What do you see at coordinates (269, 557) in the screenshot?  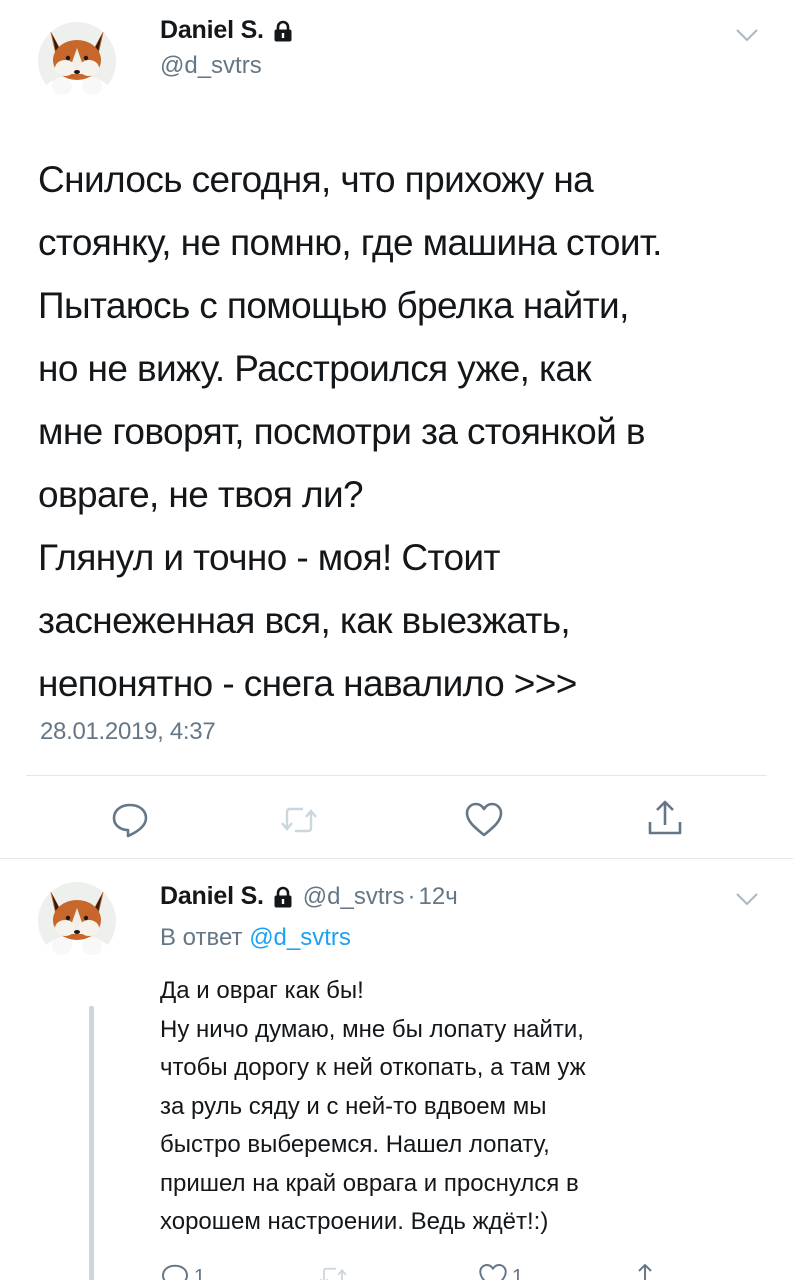 I see `tweet-text-line: Глянул и точно - моя! Стоит` at bounding box center [269, 557].